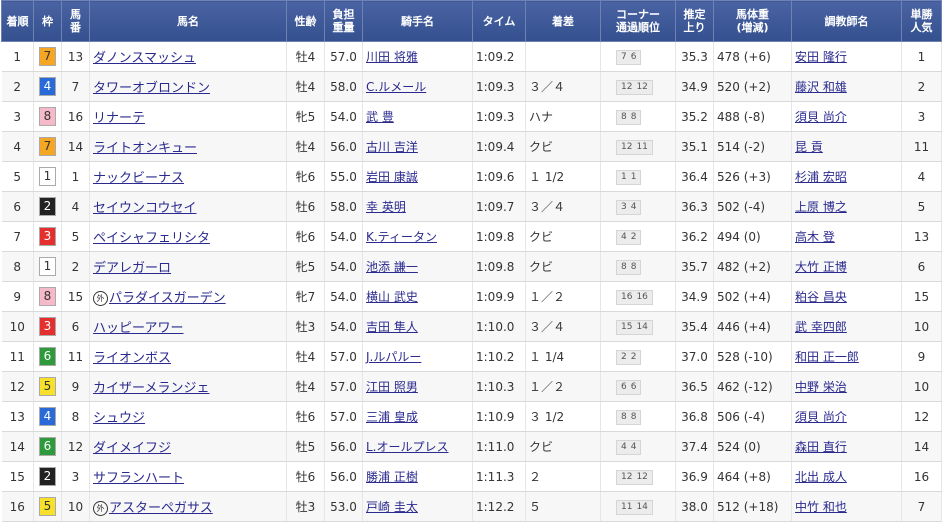 This screenshot has height=525, width=942. I want to click on trainer-link: 粕谷 昌央, so click(821, 297).